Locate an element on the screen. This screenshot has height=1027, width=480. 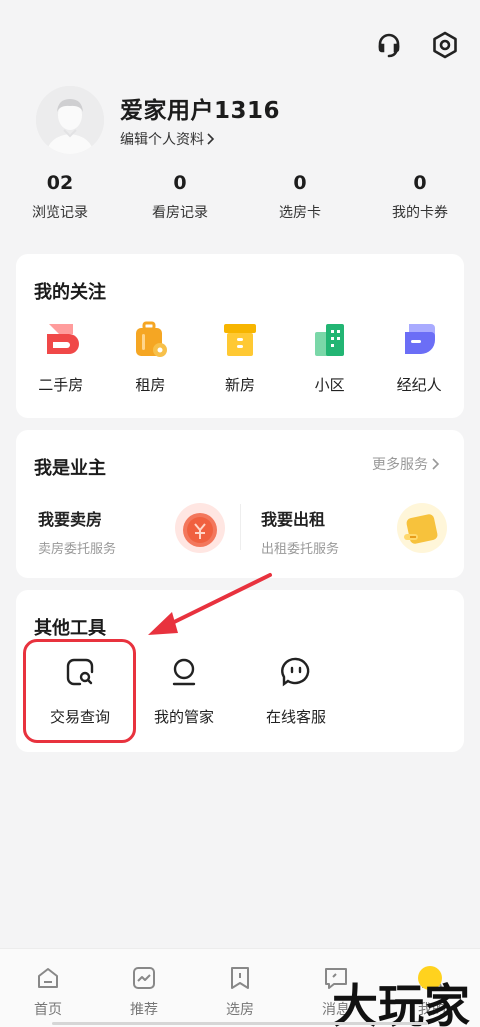
other-tools-title: 其他工具 is located at coordinates (70, 628).